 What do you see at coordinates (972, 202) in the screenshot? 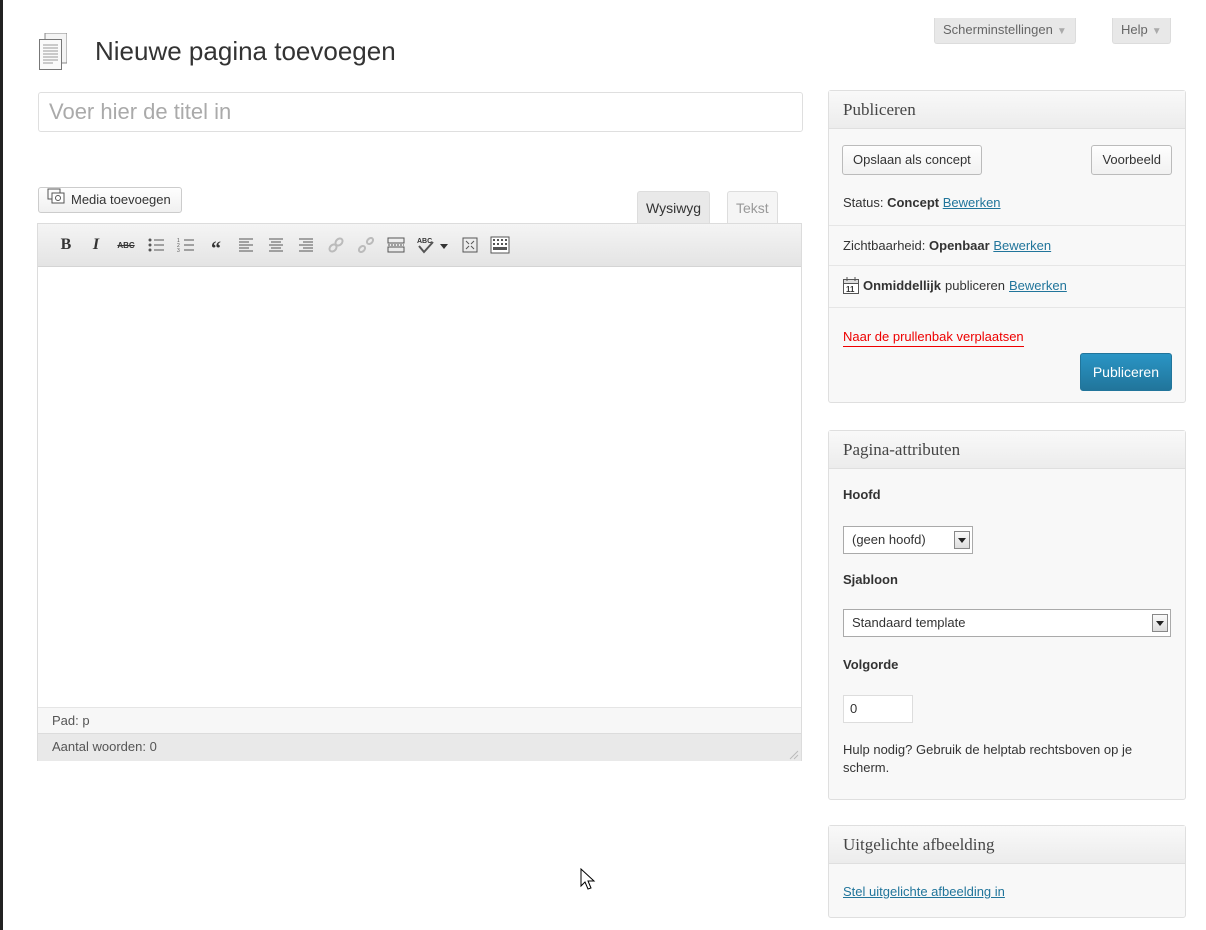
I see `status-edit-link: Bewerken` at bounding box center [972, 202].